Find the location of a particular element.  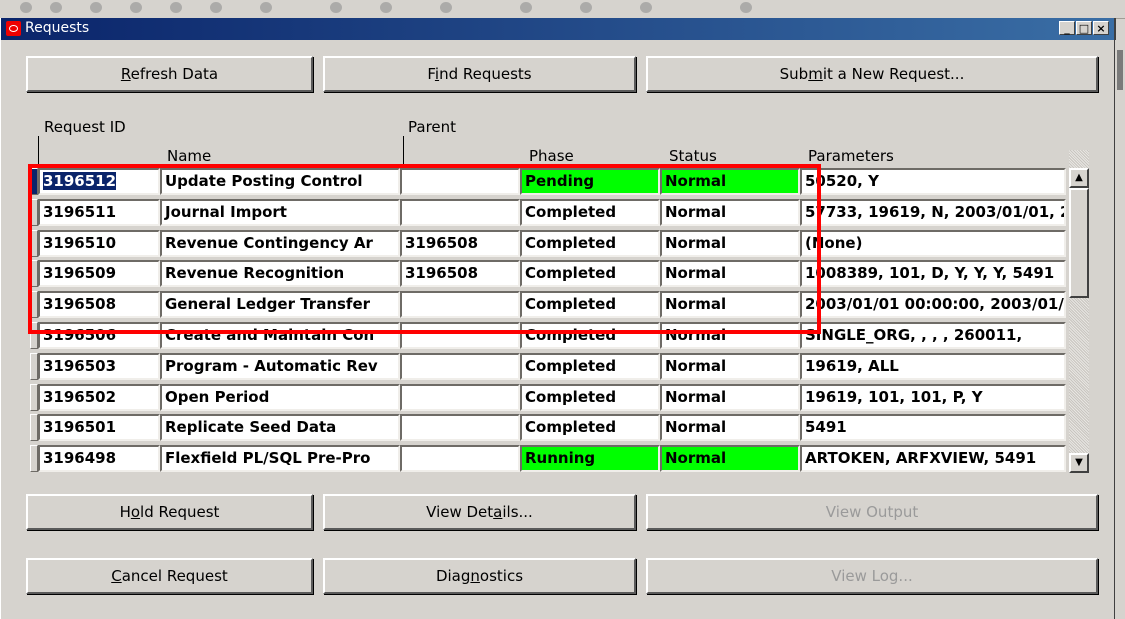

close-icon: × is located at coordinates (1101, 28).